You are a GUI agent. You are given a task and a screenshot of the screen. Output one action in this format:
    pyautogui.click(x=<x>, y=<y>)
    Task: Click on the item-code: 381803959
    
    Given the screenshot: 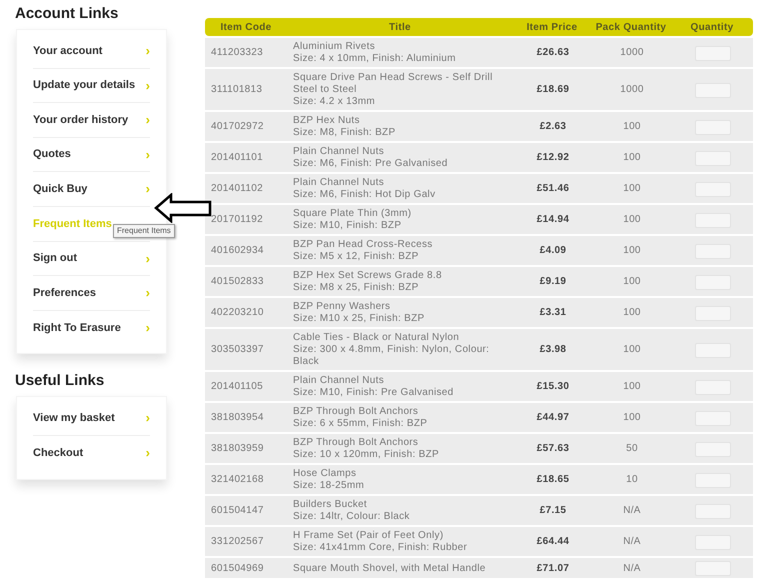 What is the action you would take?
    pyautogui.click(x=246, y=448)
    